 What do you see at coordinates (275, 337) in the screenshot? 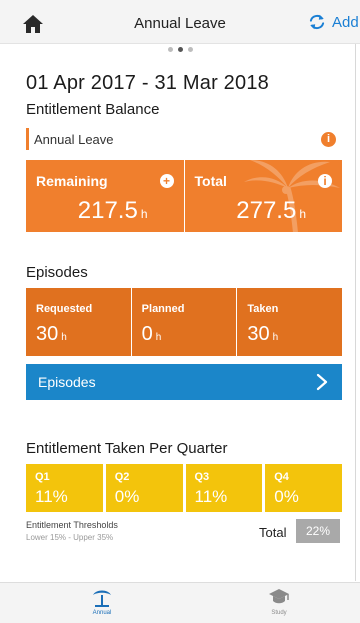
I see `taken-unit: h` at bounding box center [275, 337].